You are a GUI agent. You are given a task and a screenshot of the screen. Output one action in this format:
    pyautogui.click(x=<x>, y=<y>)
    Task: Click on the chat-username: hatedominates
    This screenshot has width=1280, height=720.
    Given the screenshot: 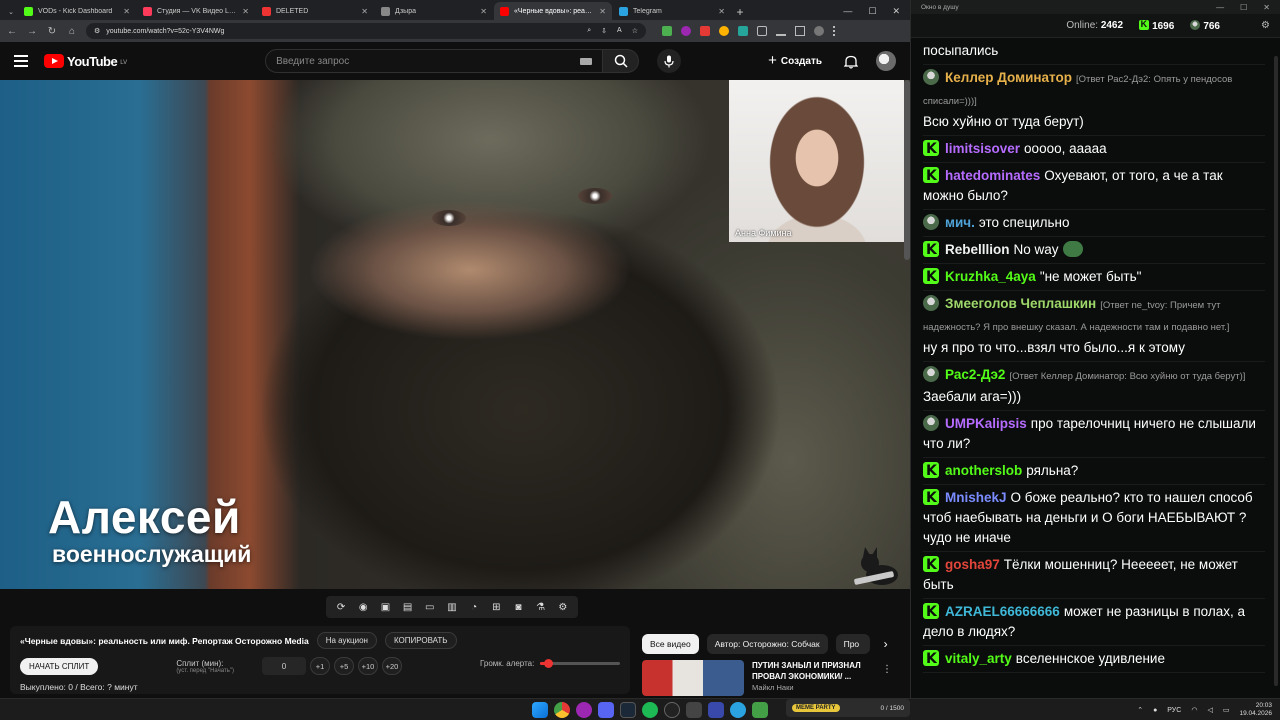 What is the action you would take?
    pyautogui.click(x=992, y=175)
    